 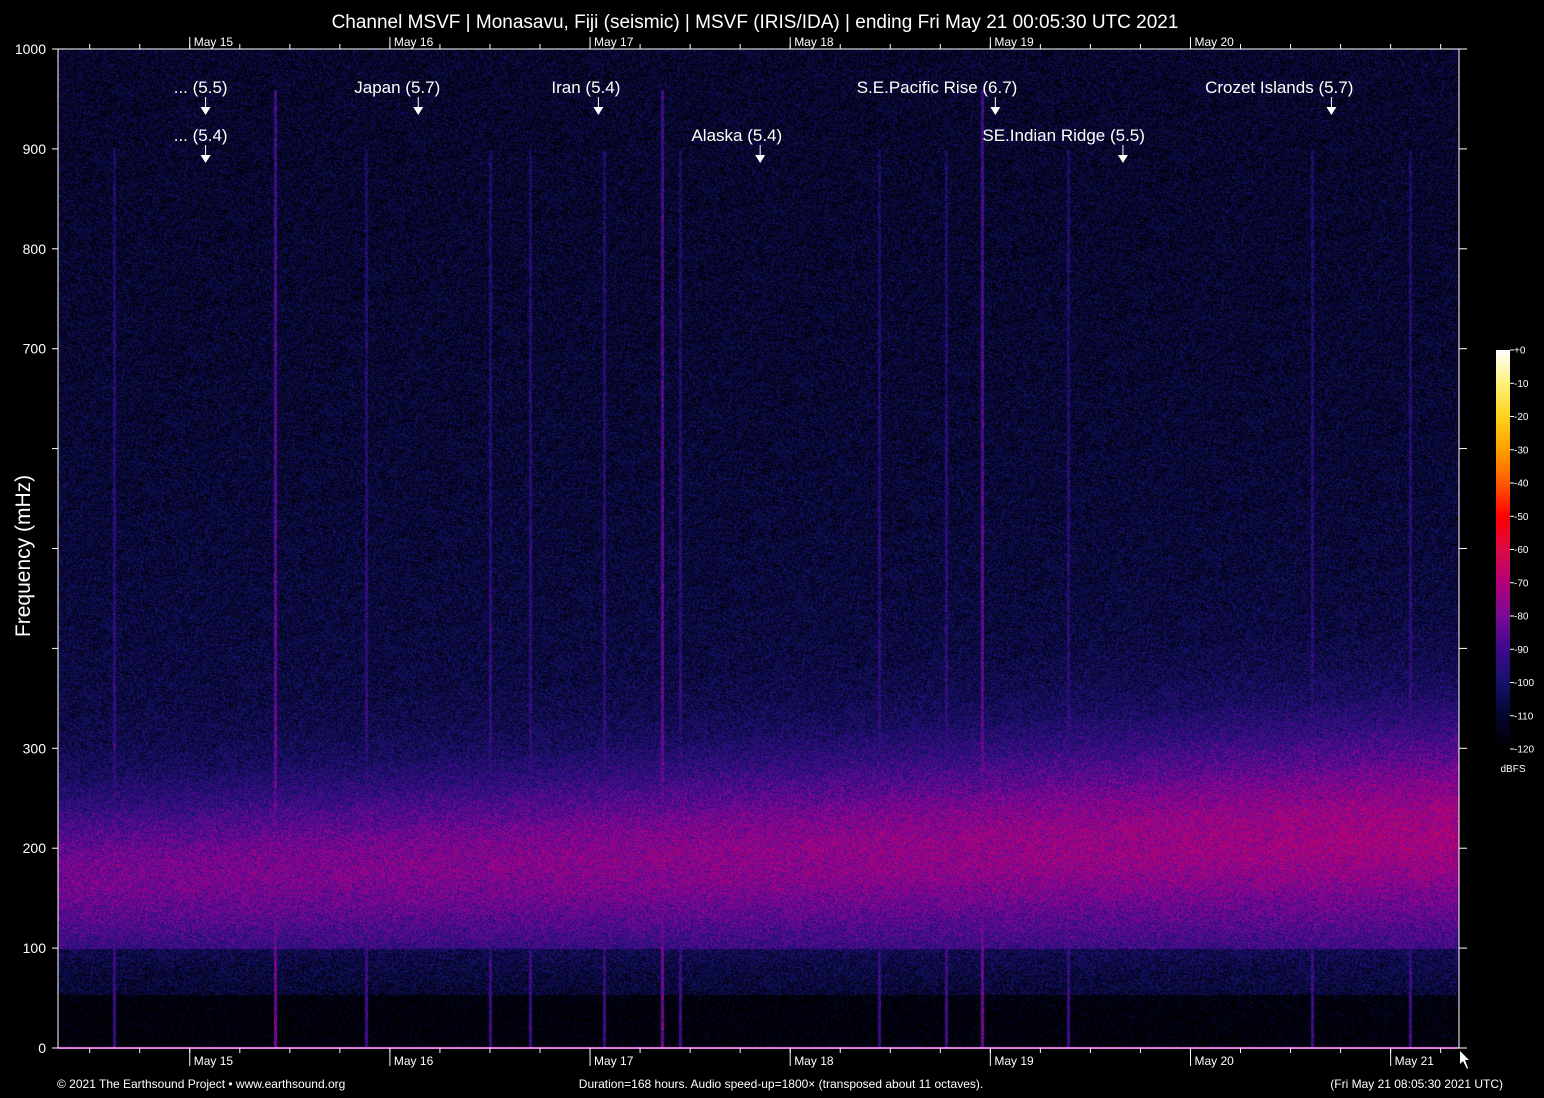 I want to click on colorbar-tick-label: -90, so click(x=1521, y=650).